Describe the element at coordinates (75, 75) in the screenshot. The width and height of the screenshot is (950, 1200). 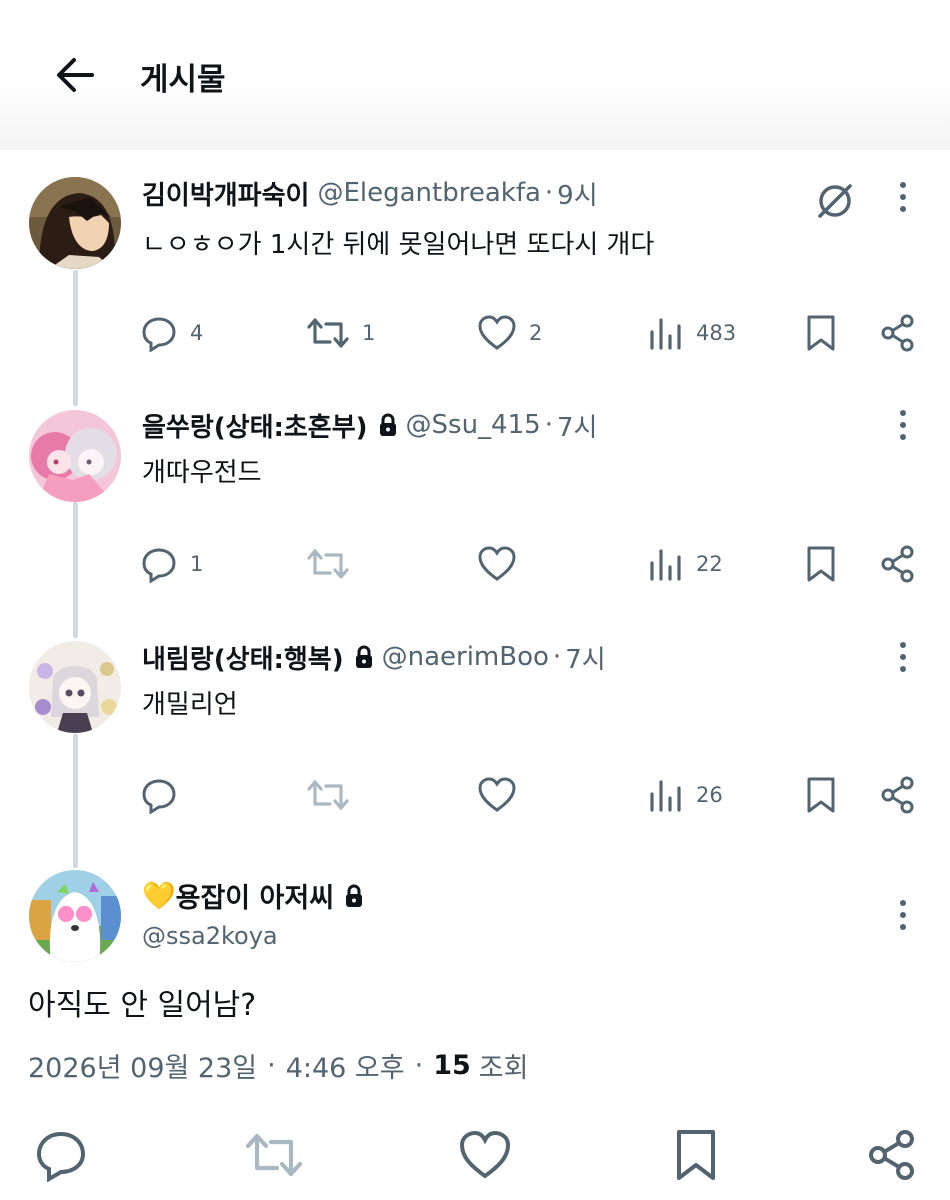
I see `back-arrow-icon` at that location.